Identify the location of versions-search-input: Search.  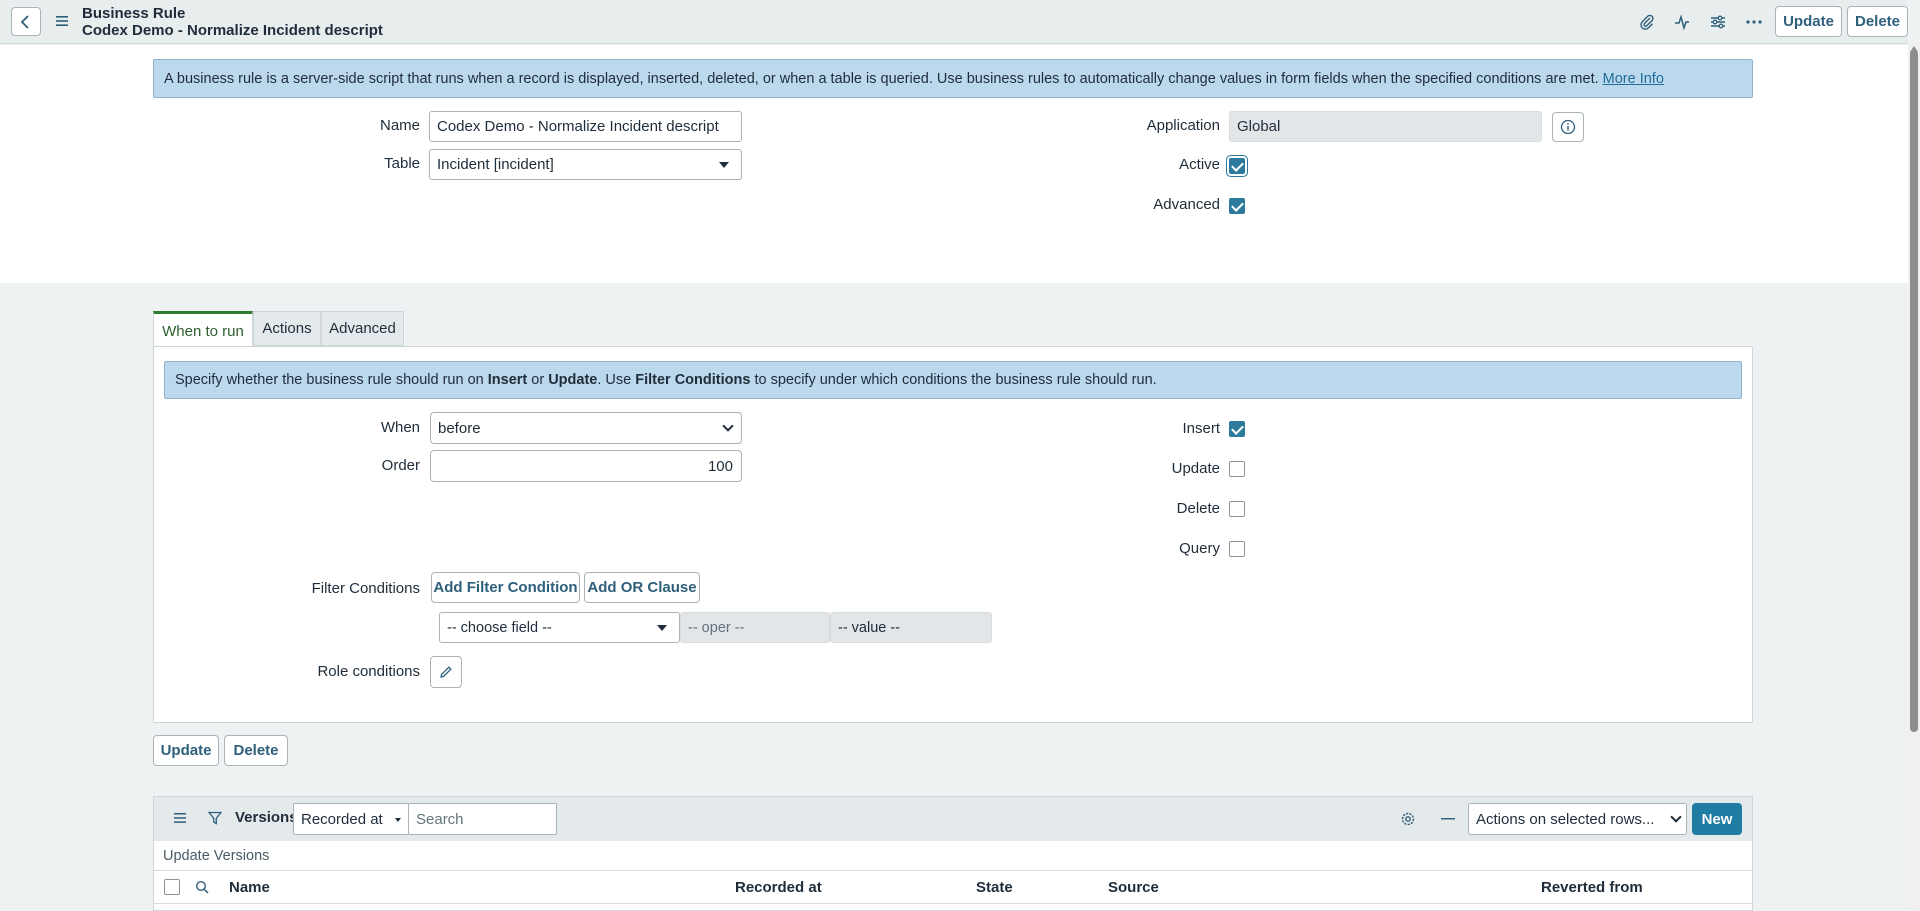
(482, 819).